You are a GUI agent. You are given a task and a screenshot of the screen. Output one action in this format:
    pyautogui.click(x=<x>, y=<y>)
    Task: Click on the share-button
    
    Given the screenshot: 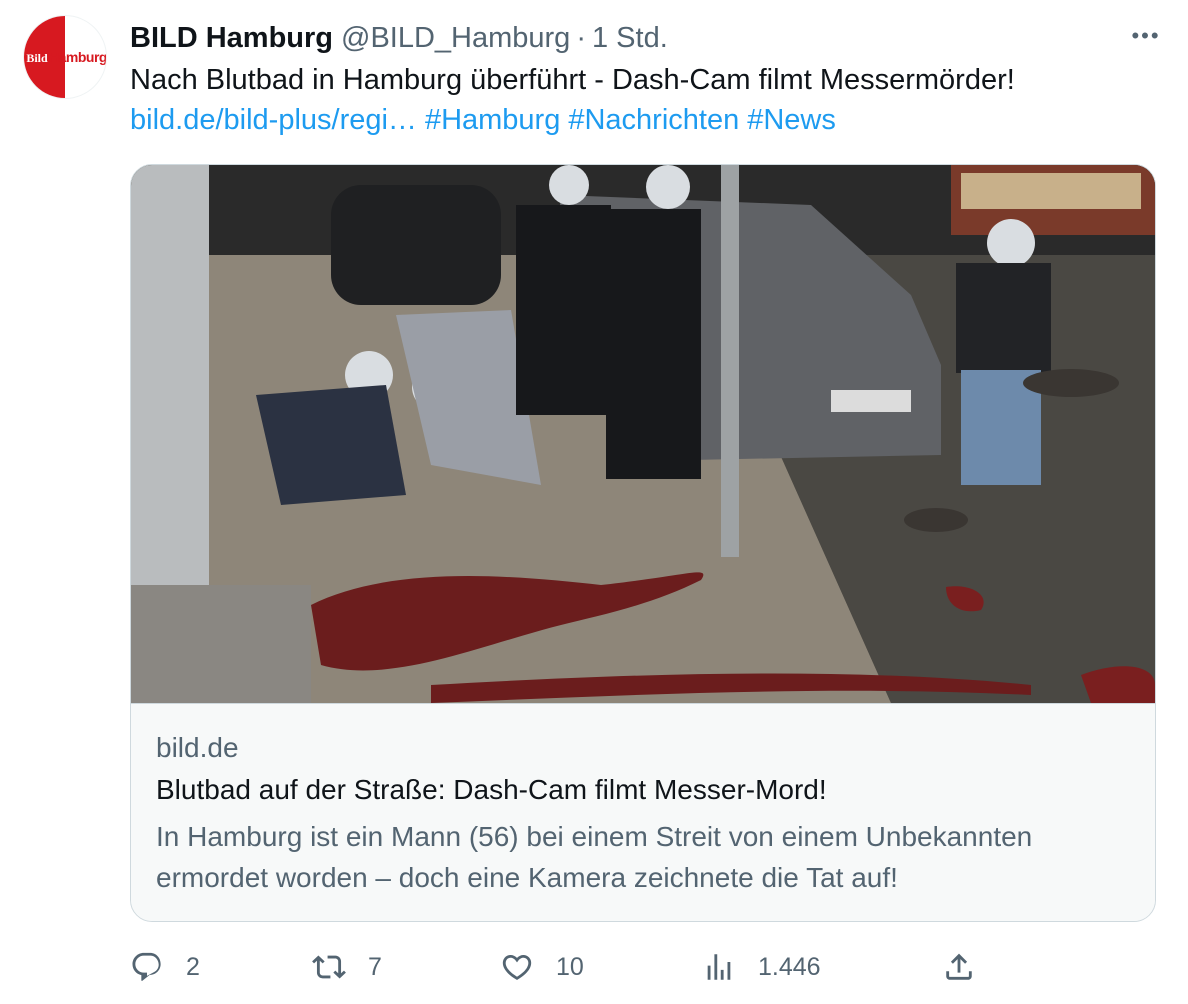 What is the action you would take?
    pyautogui.click(x=970, y=967)
    